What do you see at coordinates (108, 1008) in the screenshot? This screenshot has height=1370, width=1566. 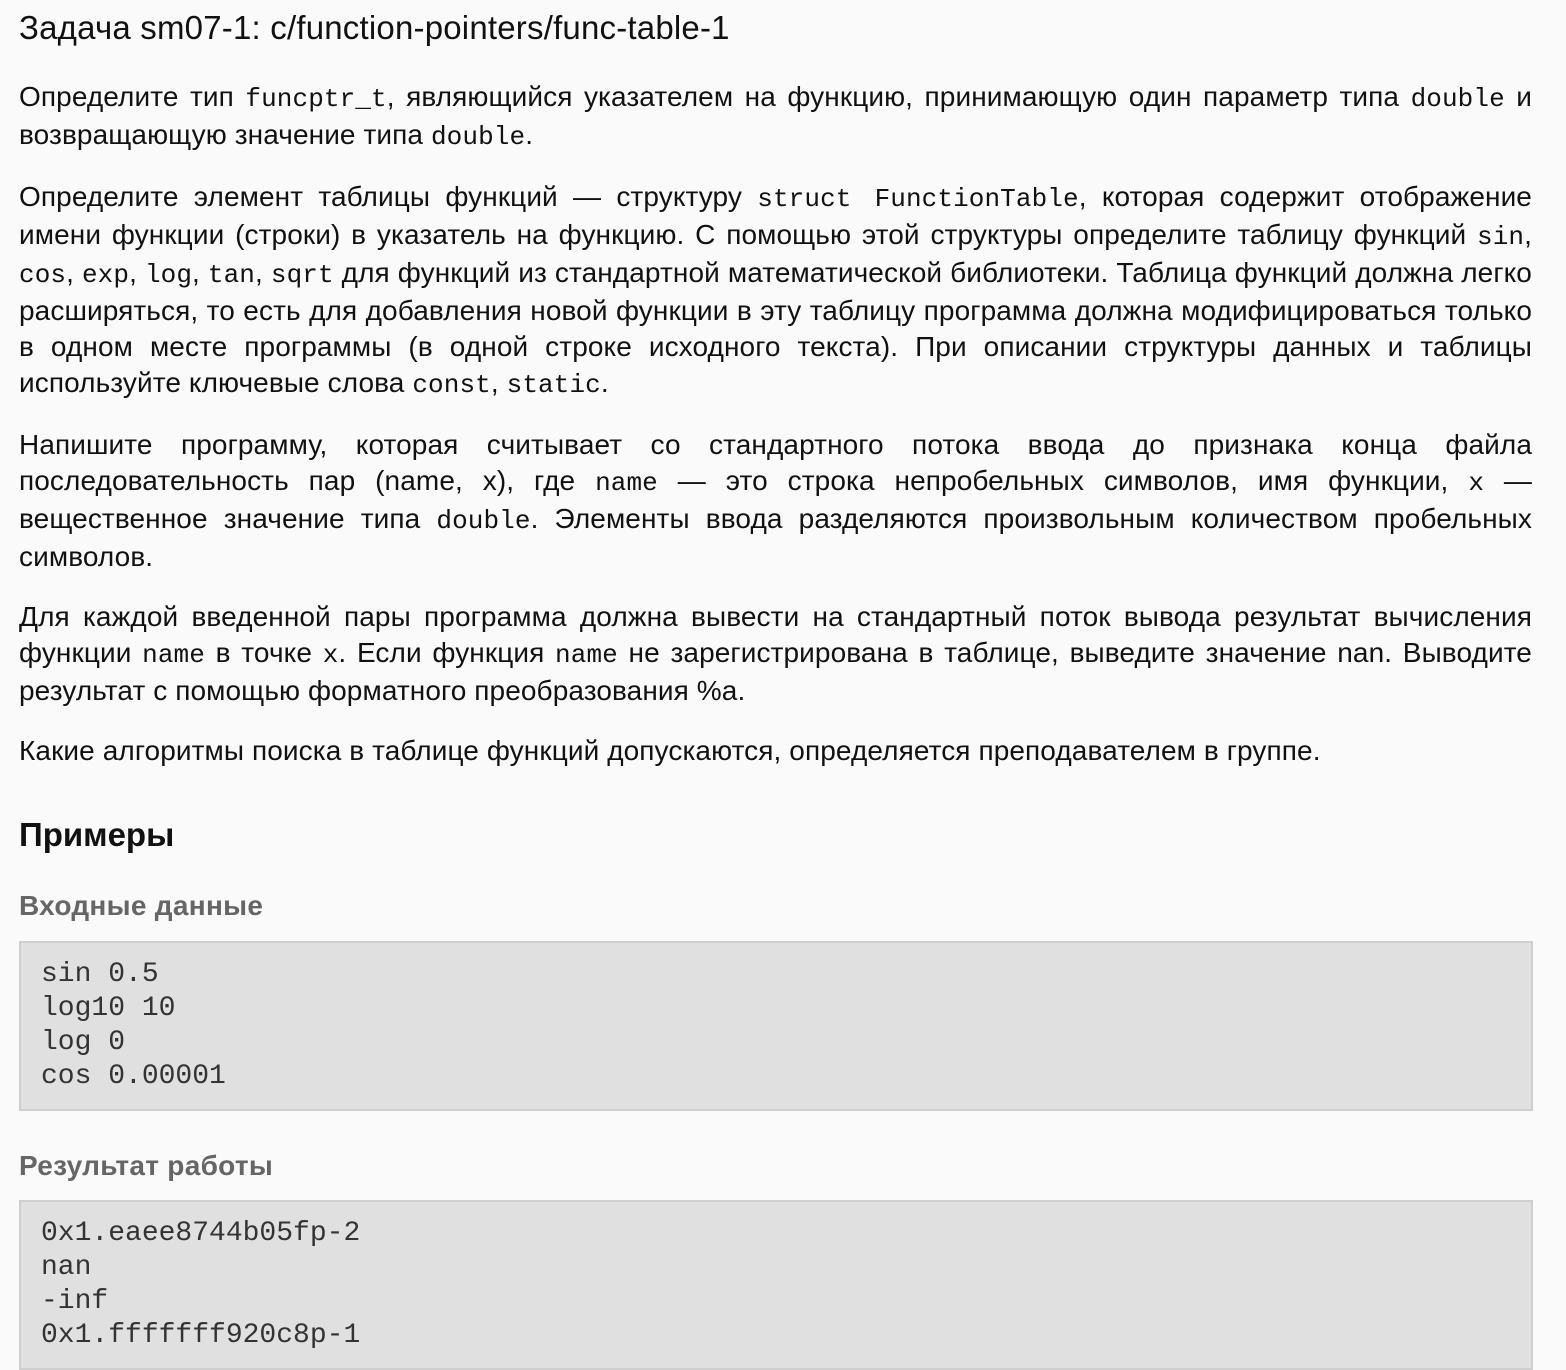 I see `input-line: log10 10` at bounding box center [108, 1008].